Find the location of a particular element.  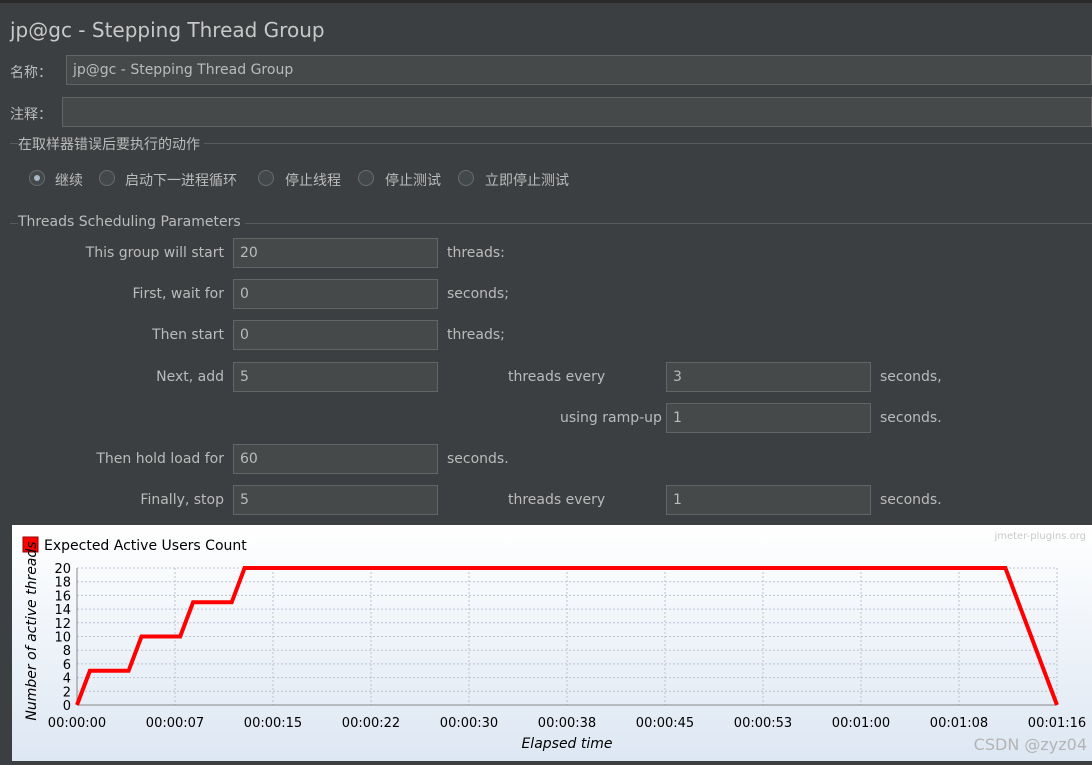

then-start-unit: threads; is located at coordinates (476, 335).